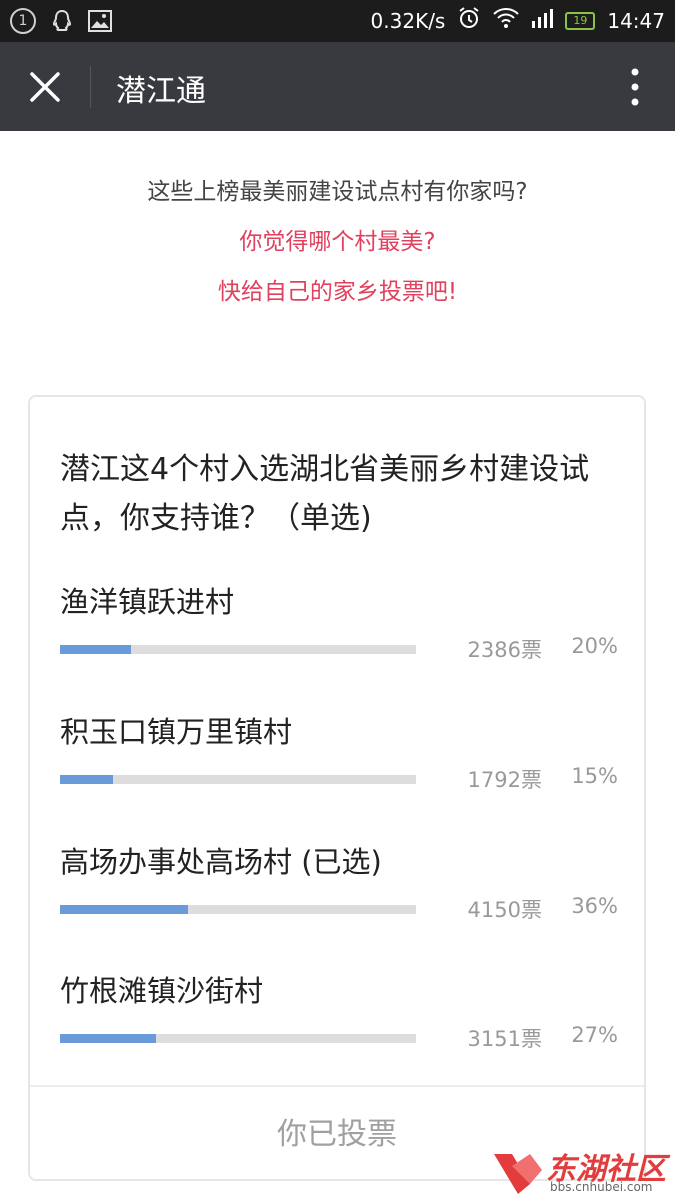 The image size is (675, 1200). Describe the element at coordinates (337, 192) in the screenshot. I see `intro-line-1: 这些上榜最美丽建设试点村有你家吗?` at that location.